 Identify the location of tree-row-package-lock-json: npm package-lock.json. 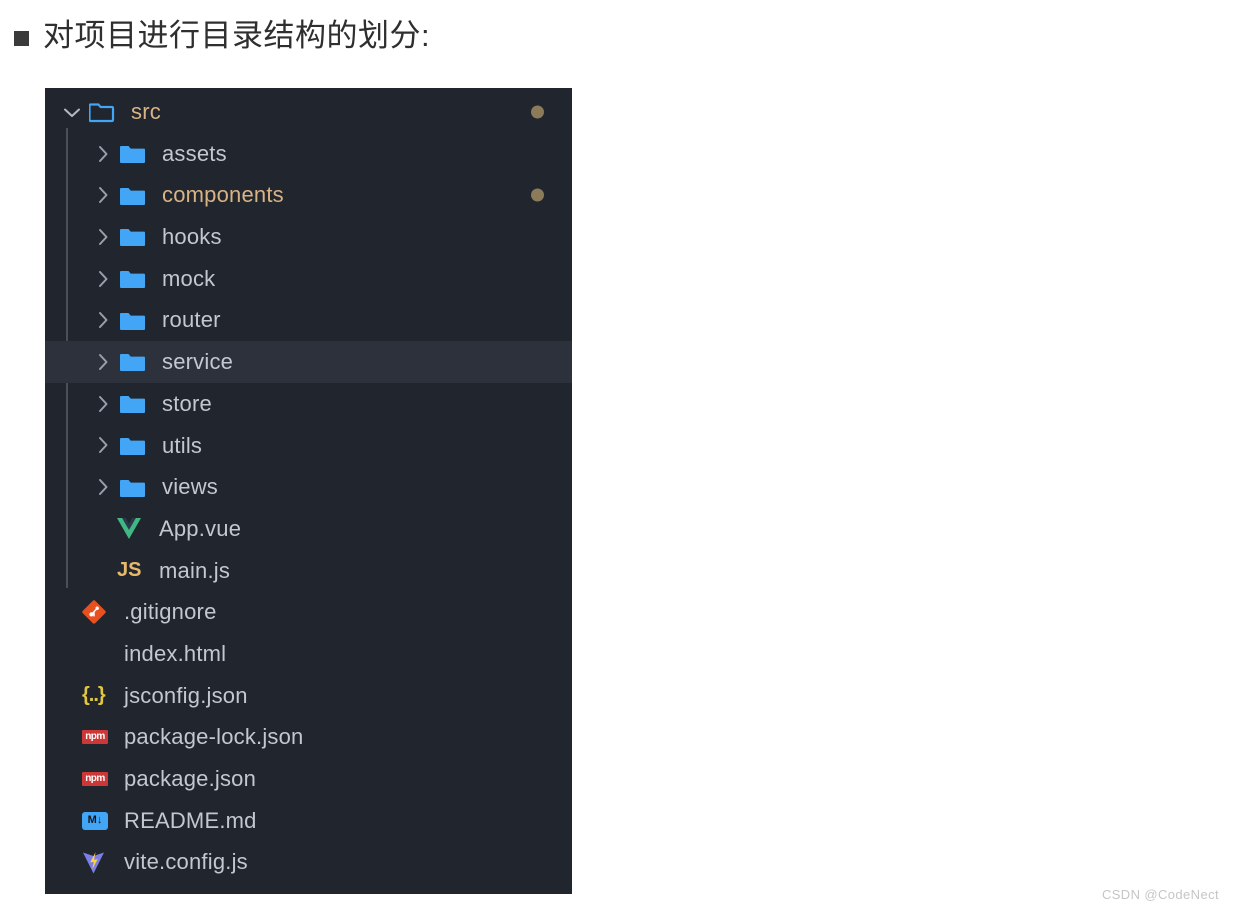
(308, 737).